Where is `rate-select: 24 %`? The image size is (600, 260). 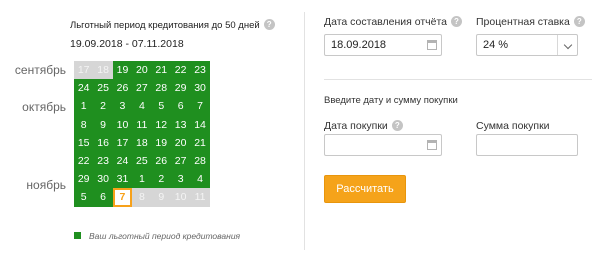 rate-select: 24 % is located at coordinates (527, 45).